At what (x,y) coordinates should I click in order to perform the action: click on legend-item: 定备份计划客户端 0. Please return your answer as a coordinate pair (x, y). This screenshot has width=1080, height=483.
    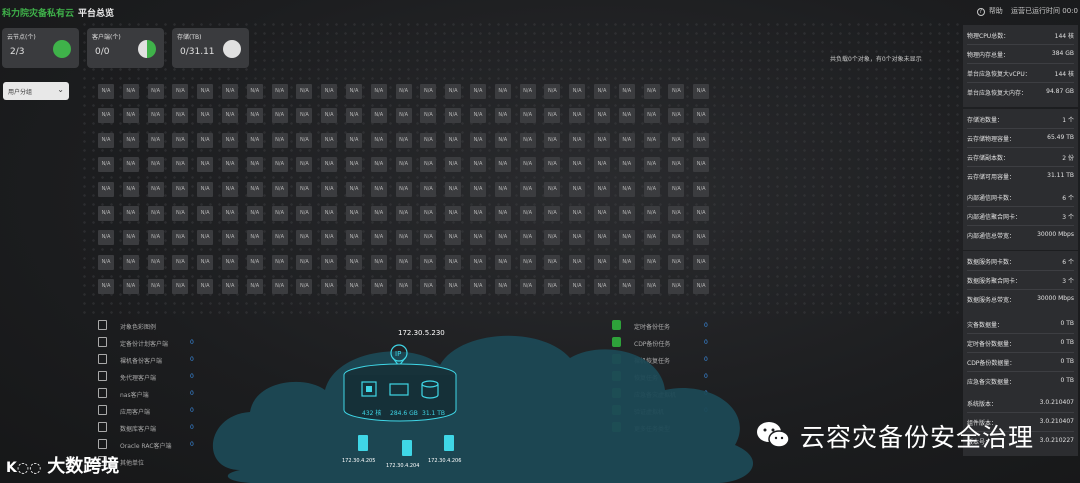
    Looking at the image, I should click on (153, 343).